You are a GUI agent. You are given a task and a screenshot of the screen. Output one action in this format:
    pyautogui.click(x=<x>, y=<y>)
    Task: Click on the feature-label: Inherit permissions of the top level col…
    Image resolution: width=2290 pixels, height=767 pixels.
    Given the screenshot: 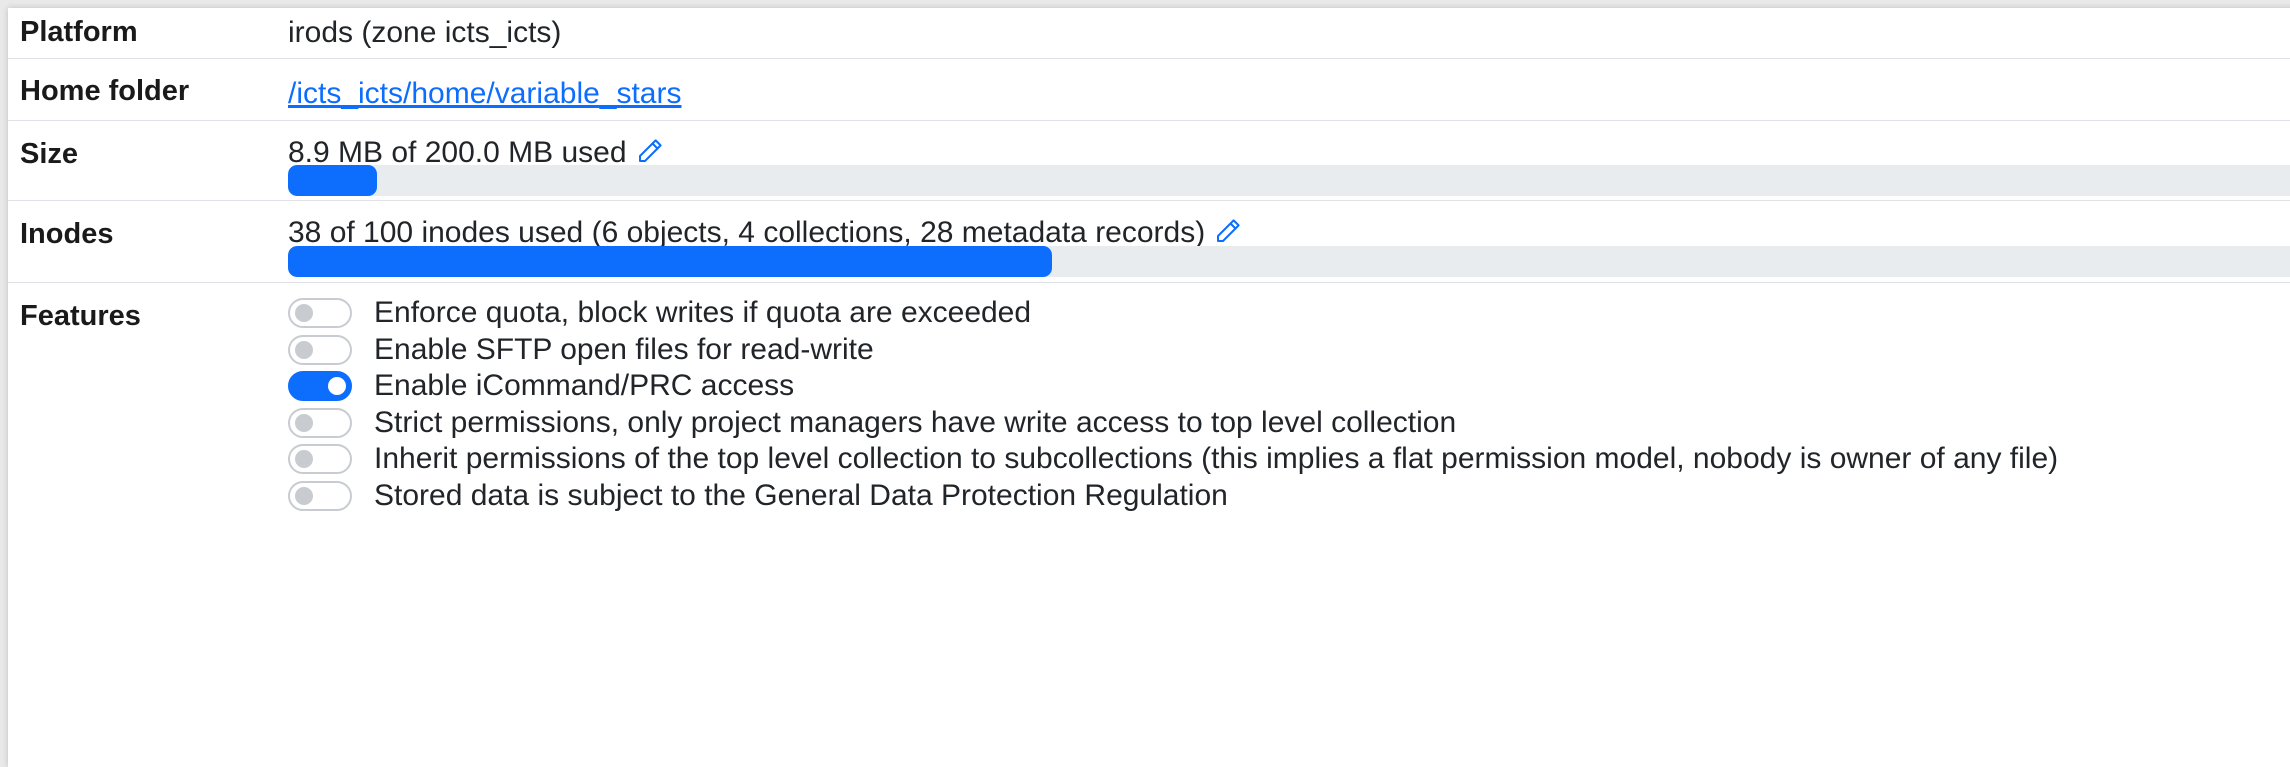 What is the action you would take?
    pyautogui.click(x=1216, y=458)
    